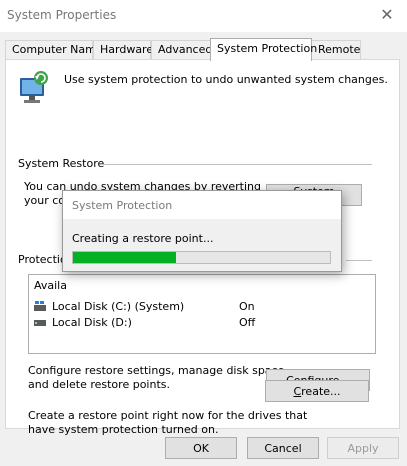  I want to click on tab-computer-name: Computer Name, so click(54, 50).